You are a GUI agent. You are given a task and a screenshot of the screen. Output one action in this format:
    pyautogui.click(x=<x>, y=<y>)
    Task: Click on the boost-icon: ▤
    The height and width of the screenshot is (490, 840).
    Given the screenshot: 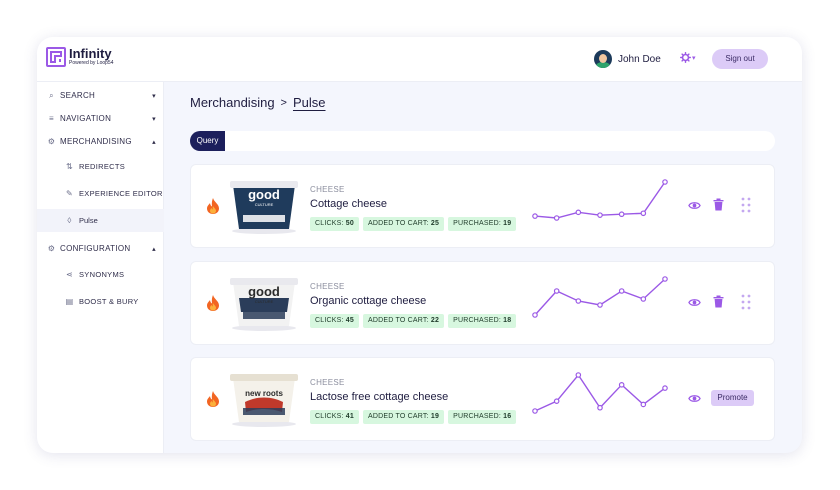 What is the action you would take?
    pyautogui.click(x=69, y=301)
    